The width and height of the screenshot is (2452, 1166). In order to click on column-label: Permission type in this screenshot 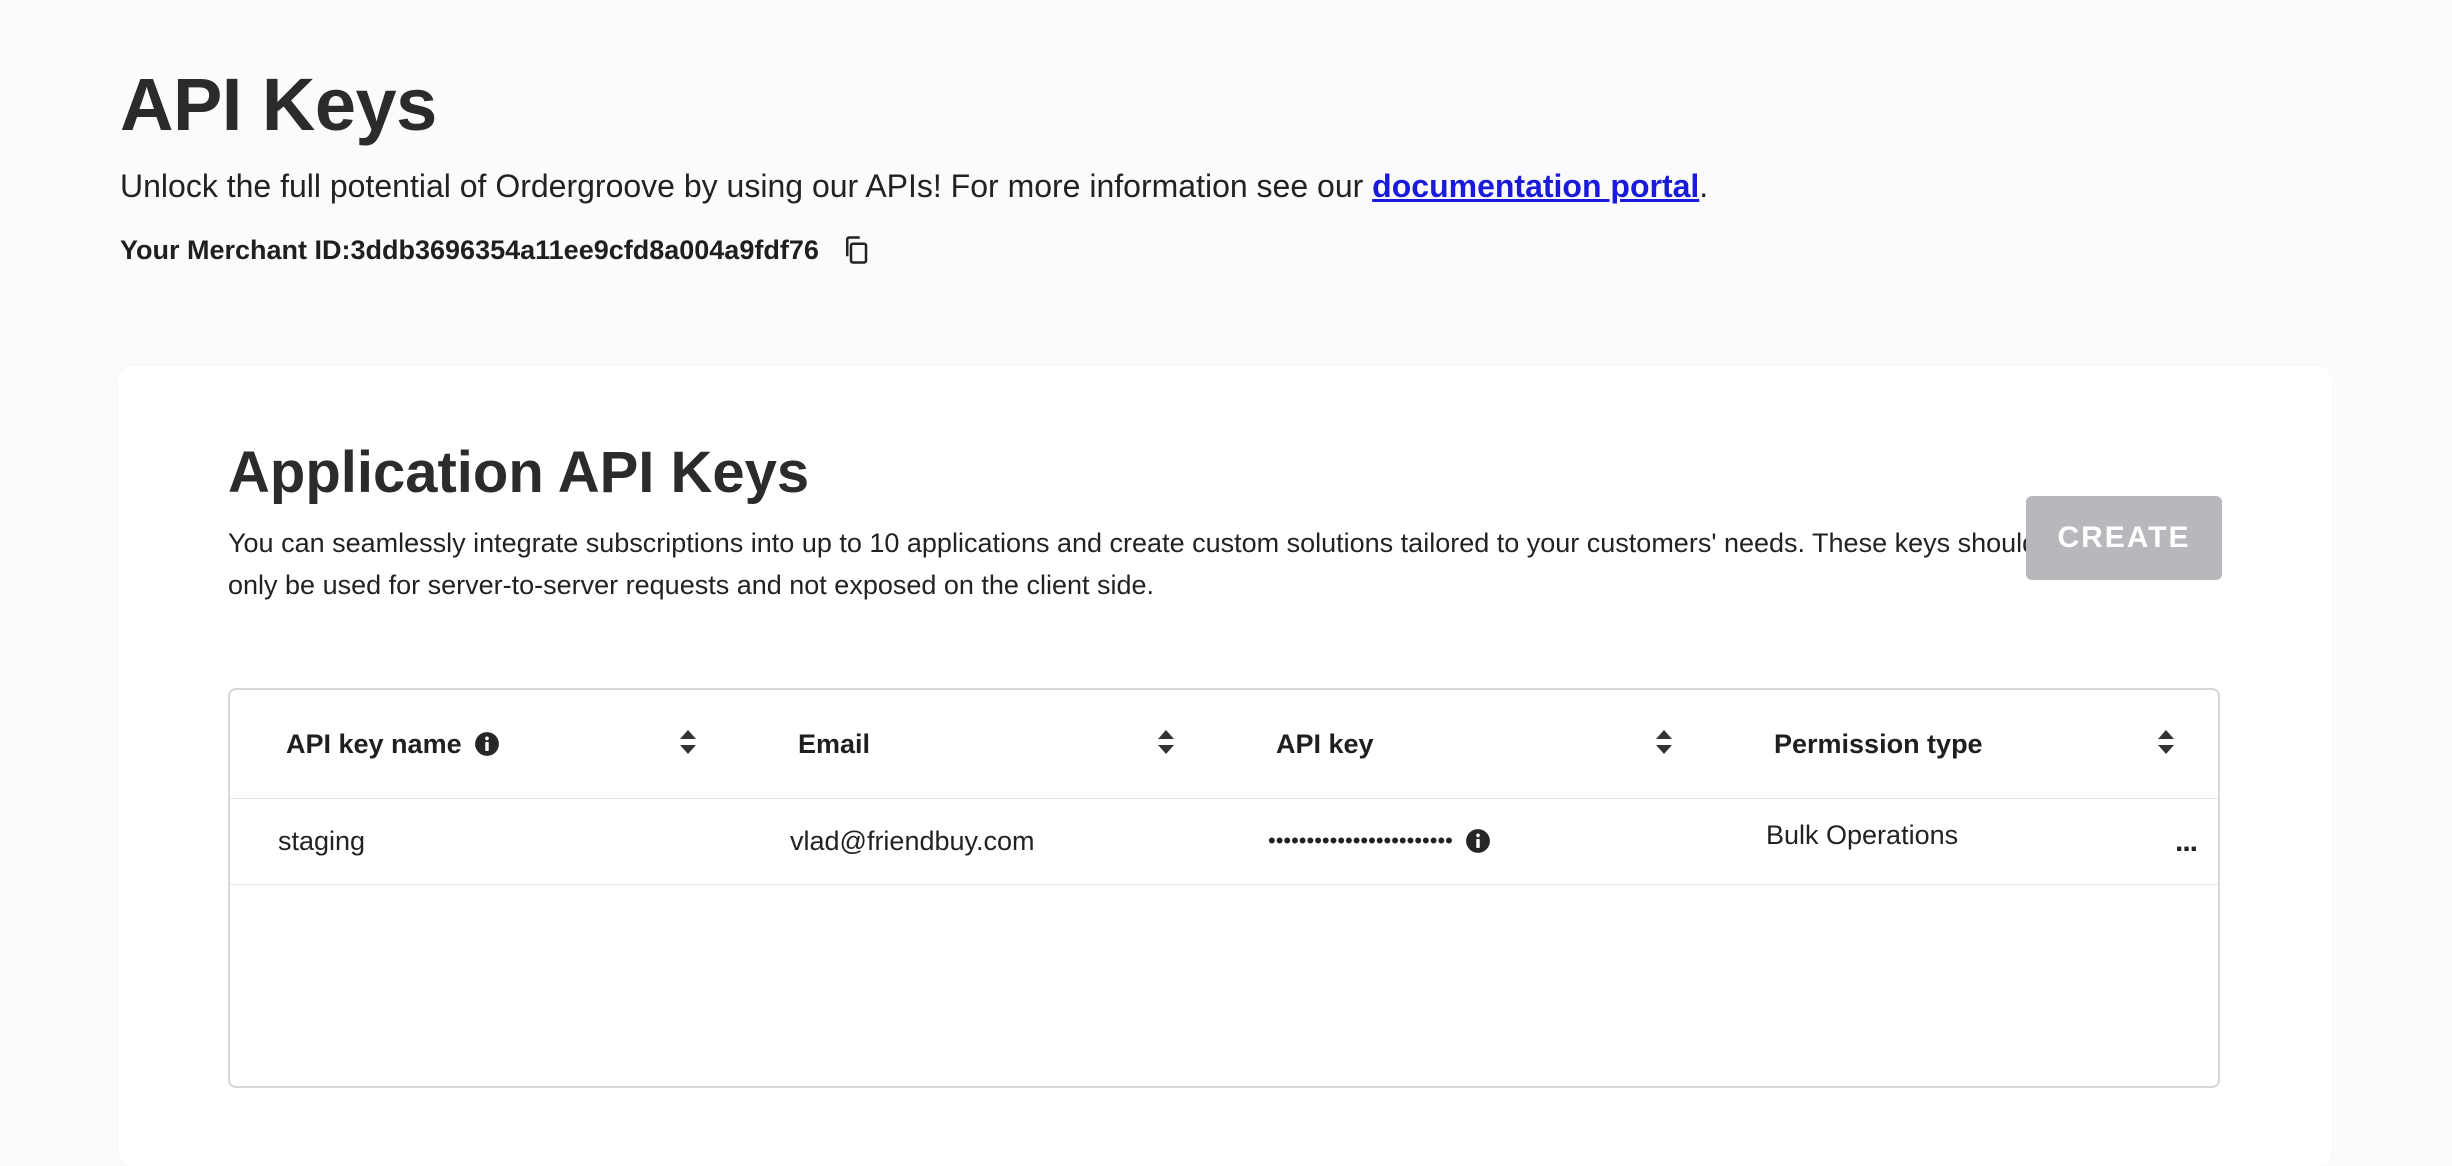, I will do `click(1878, 743)`.